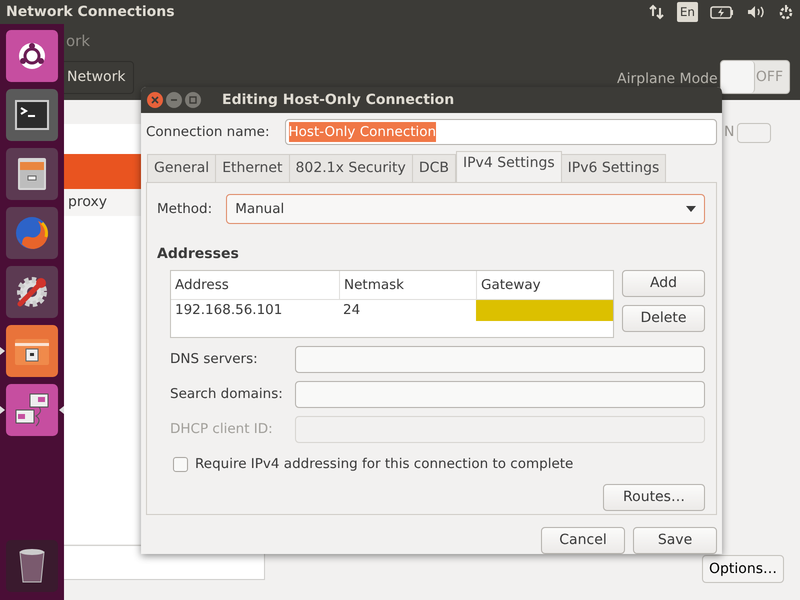  I want to click on save-button: Save, so click(675, 540).